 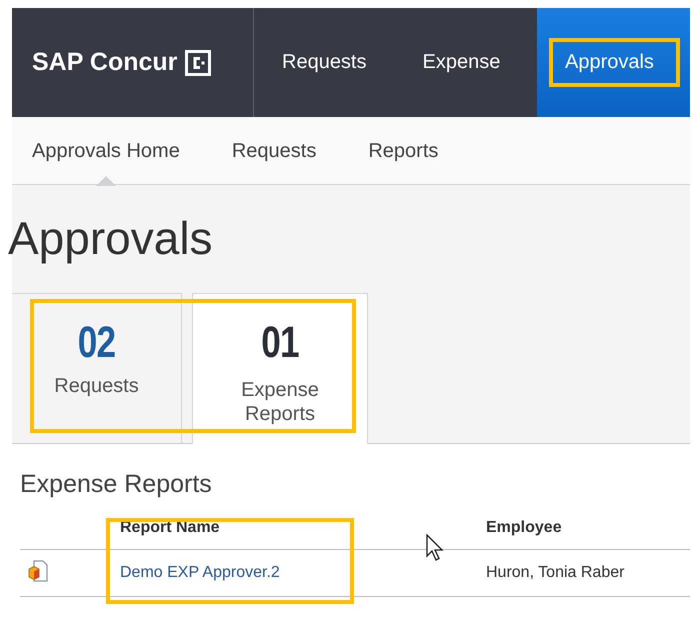 I want to click on summary-tab: 02 Requests, so click(x=97, y=368).